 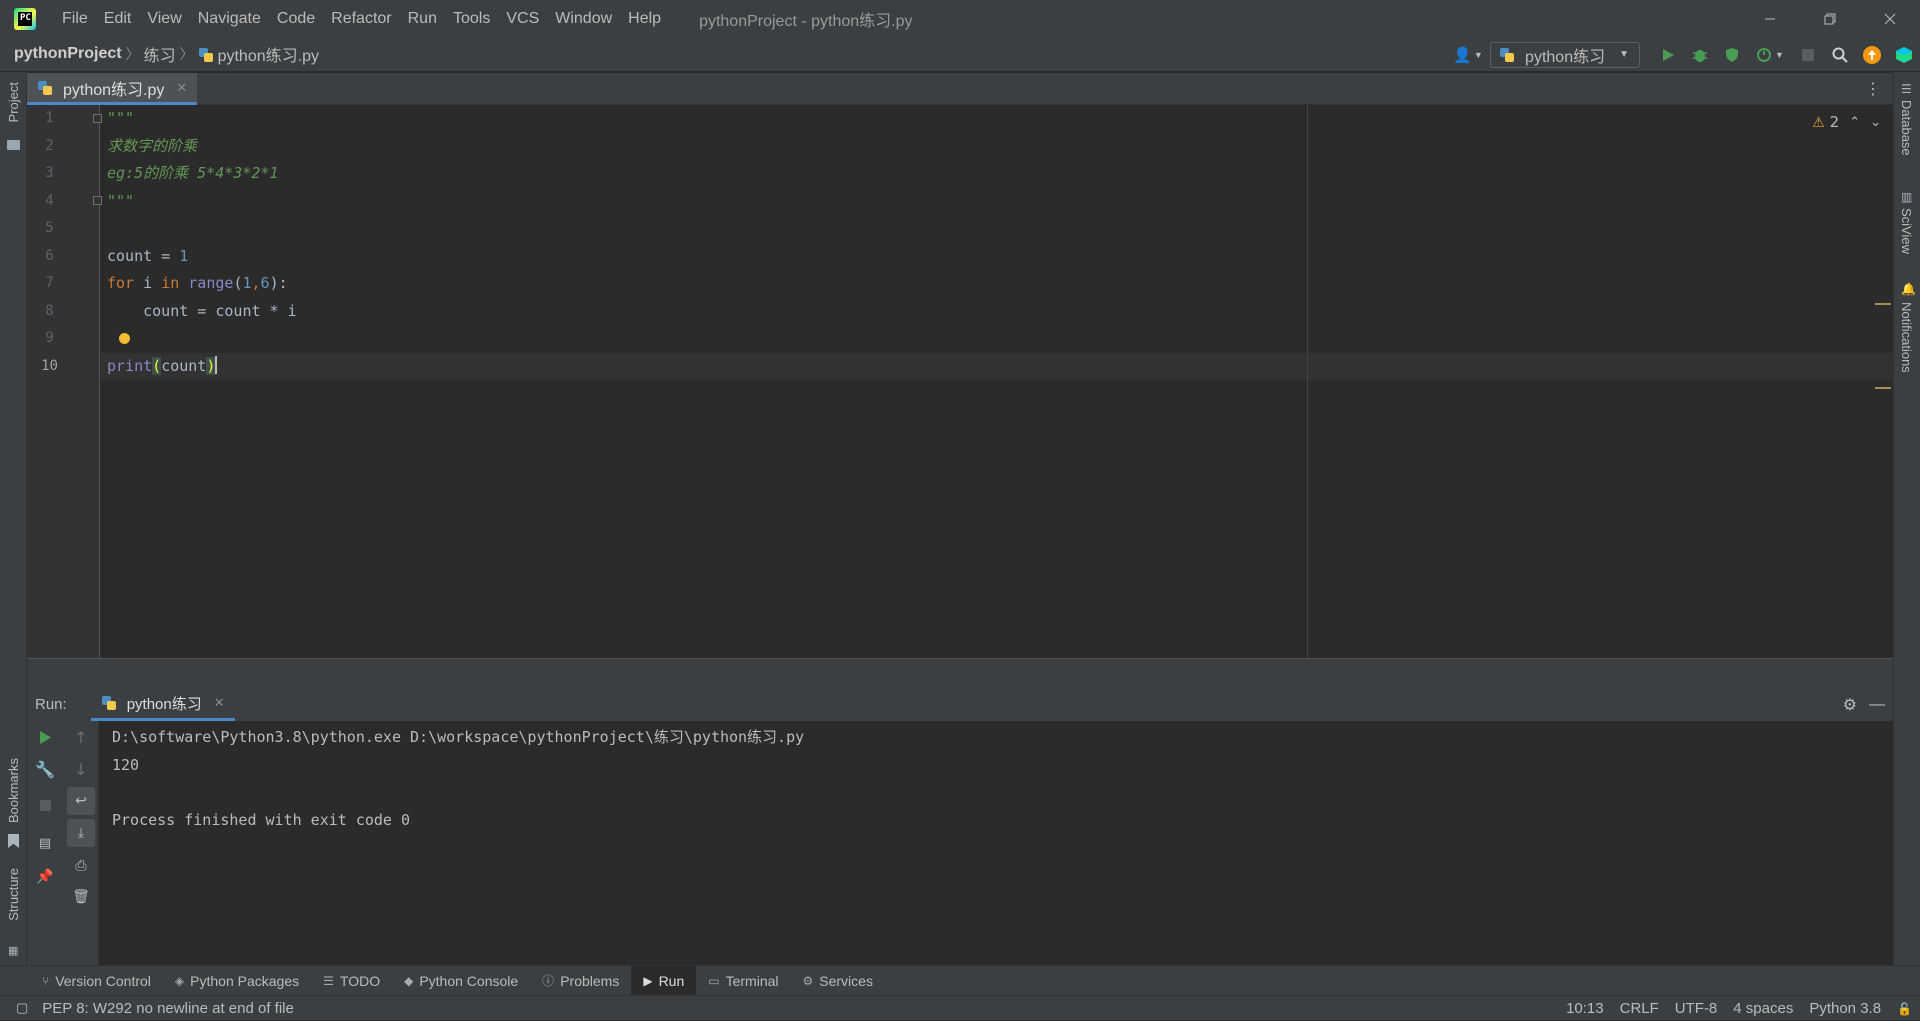 I want to click on caret-position: 10:13, so click(x=1585, y=1008).